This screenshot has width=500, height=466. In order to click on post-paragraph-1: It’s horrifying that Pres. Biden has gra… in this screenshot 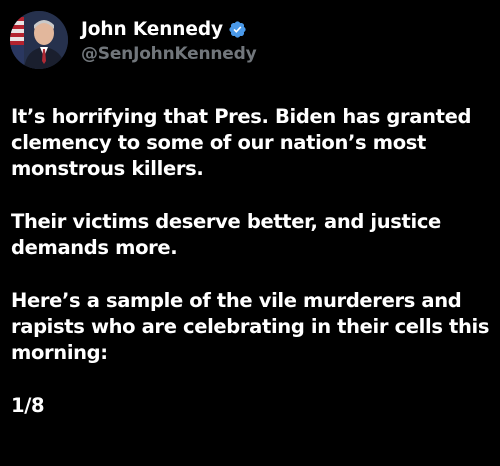, I will do `click(241, 142)`.